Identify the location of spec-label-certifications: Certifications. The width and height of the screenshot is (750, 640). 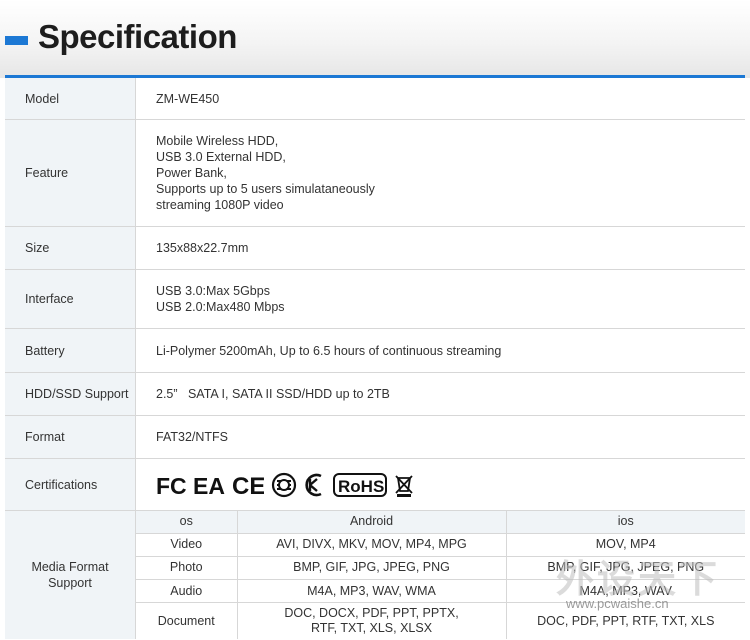
(70, 484).